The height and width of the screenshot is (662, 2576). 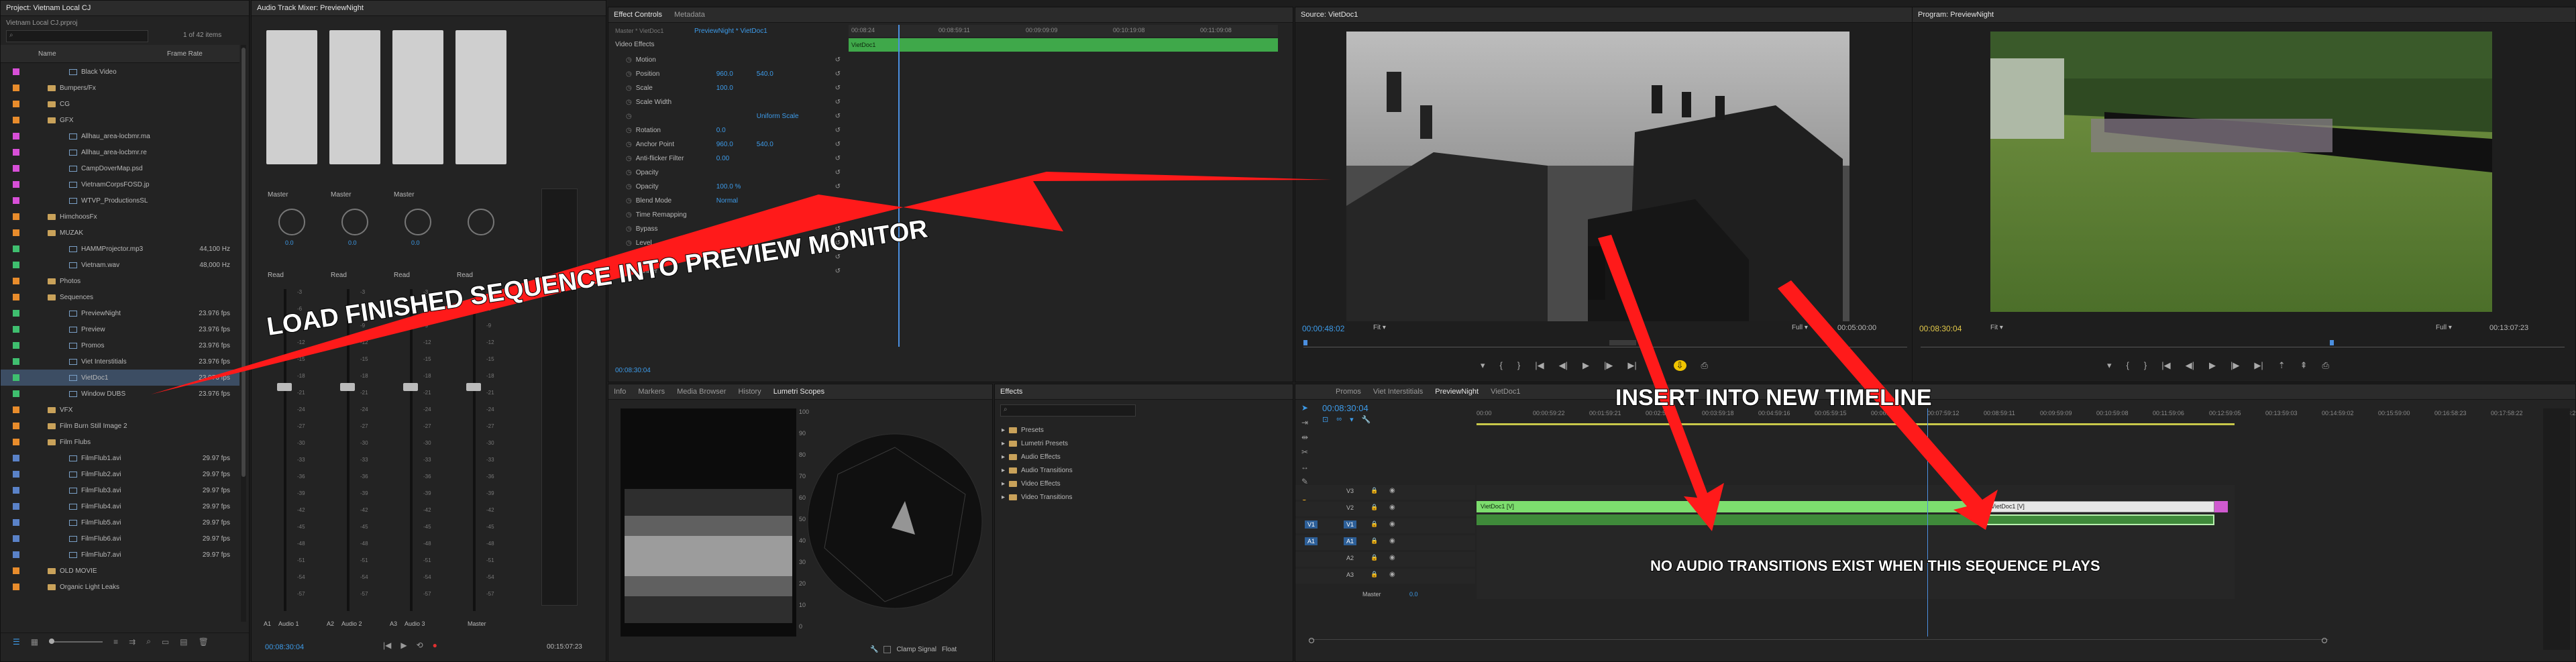 I want to click on source-patch-audio: A1, so click(x=1311, y=541).